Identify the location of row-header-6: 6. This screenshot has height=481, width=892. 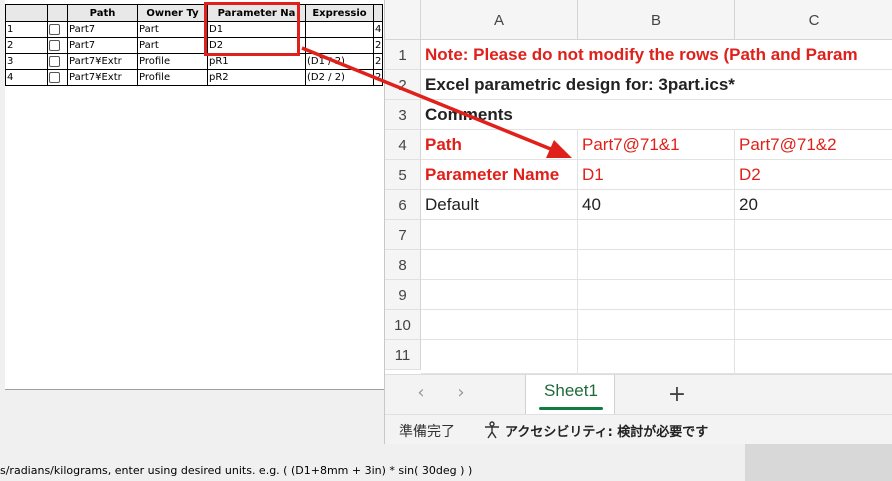
(403, 205).